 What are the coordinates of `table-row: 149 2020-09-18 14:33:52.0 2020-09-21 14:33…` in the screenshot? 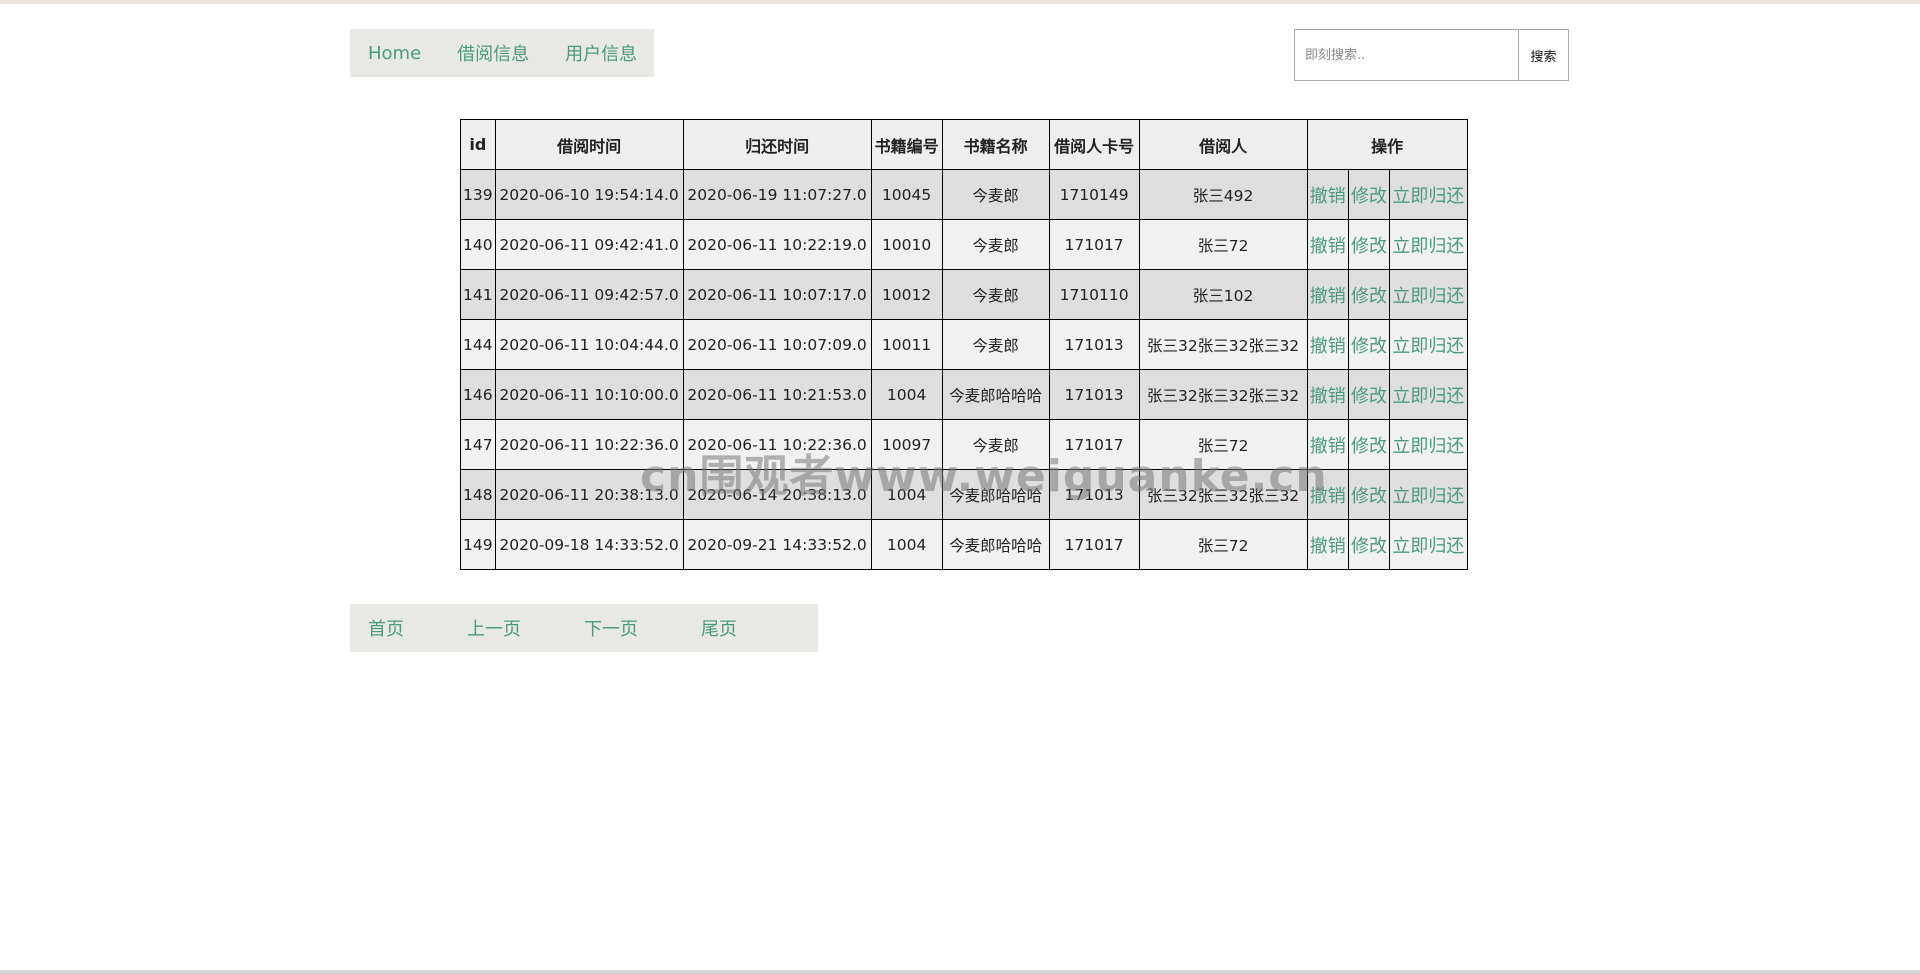 It's located at (964, 544).